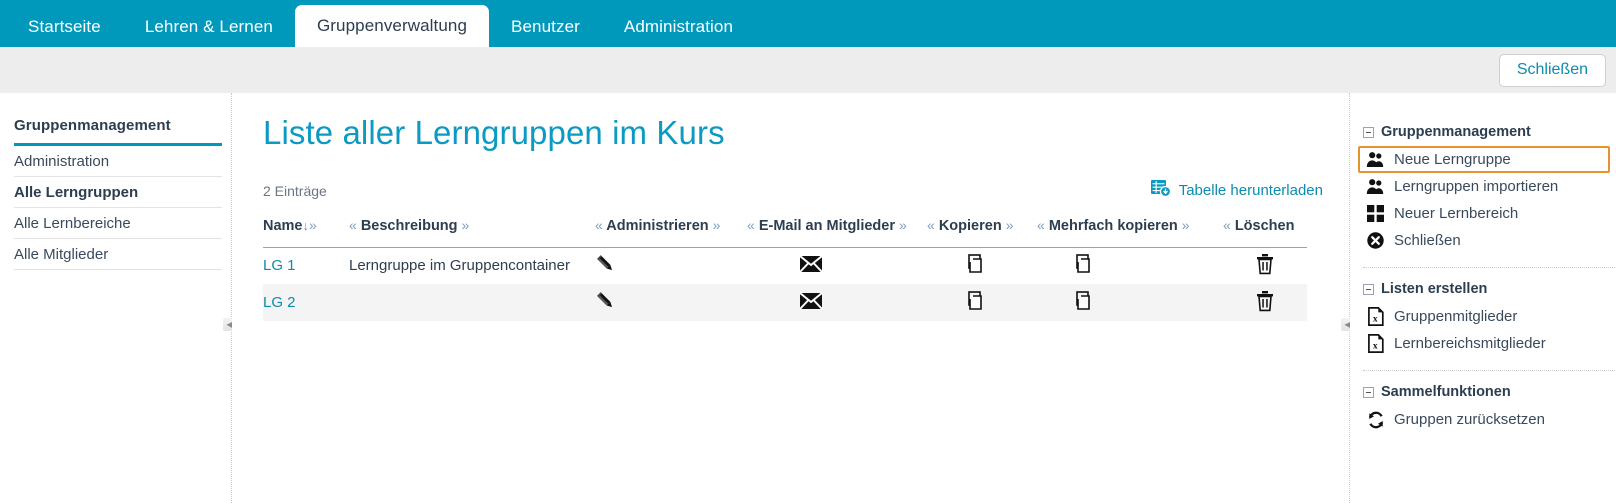 The image size is (1616, 503). Describe the element at coordinates (209, 26) in the screenshot. I see `nav-tab-lehren-lernen: Lehren & Lernen` at that location.